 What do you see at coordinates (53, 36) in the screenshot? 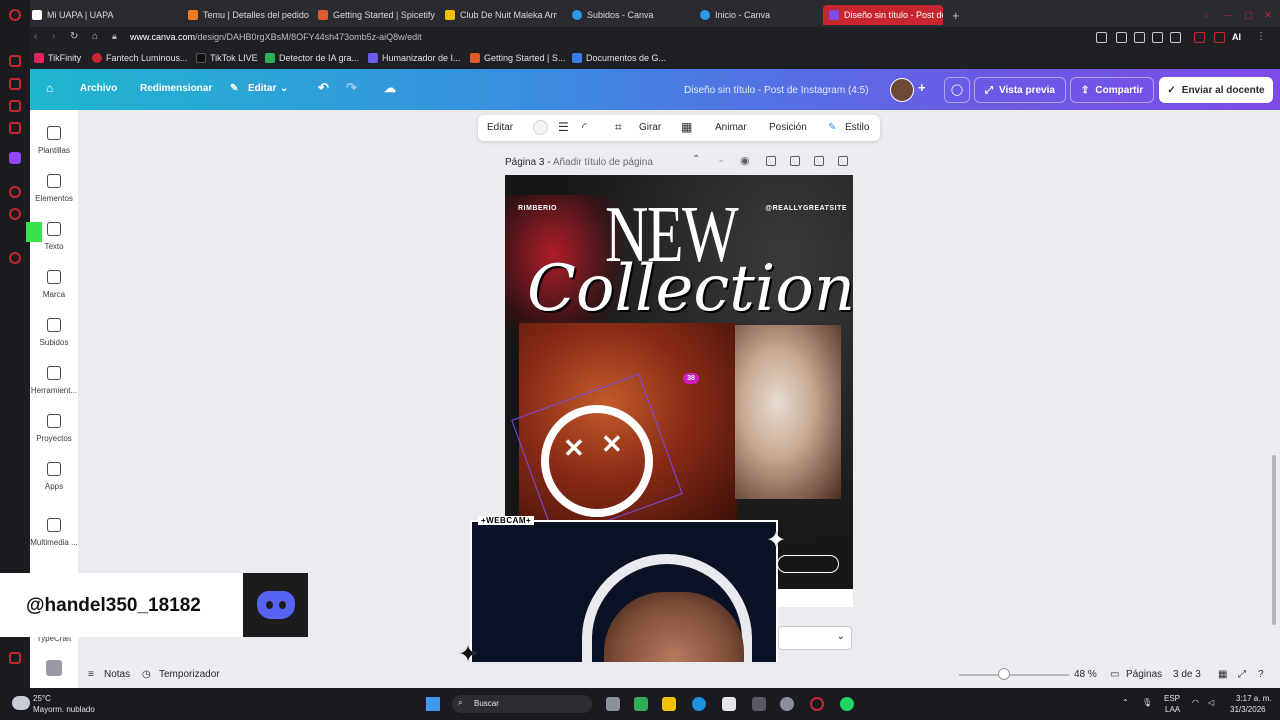
I see `forward-icon: ›` at bounding box center [53, 36].